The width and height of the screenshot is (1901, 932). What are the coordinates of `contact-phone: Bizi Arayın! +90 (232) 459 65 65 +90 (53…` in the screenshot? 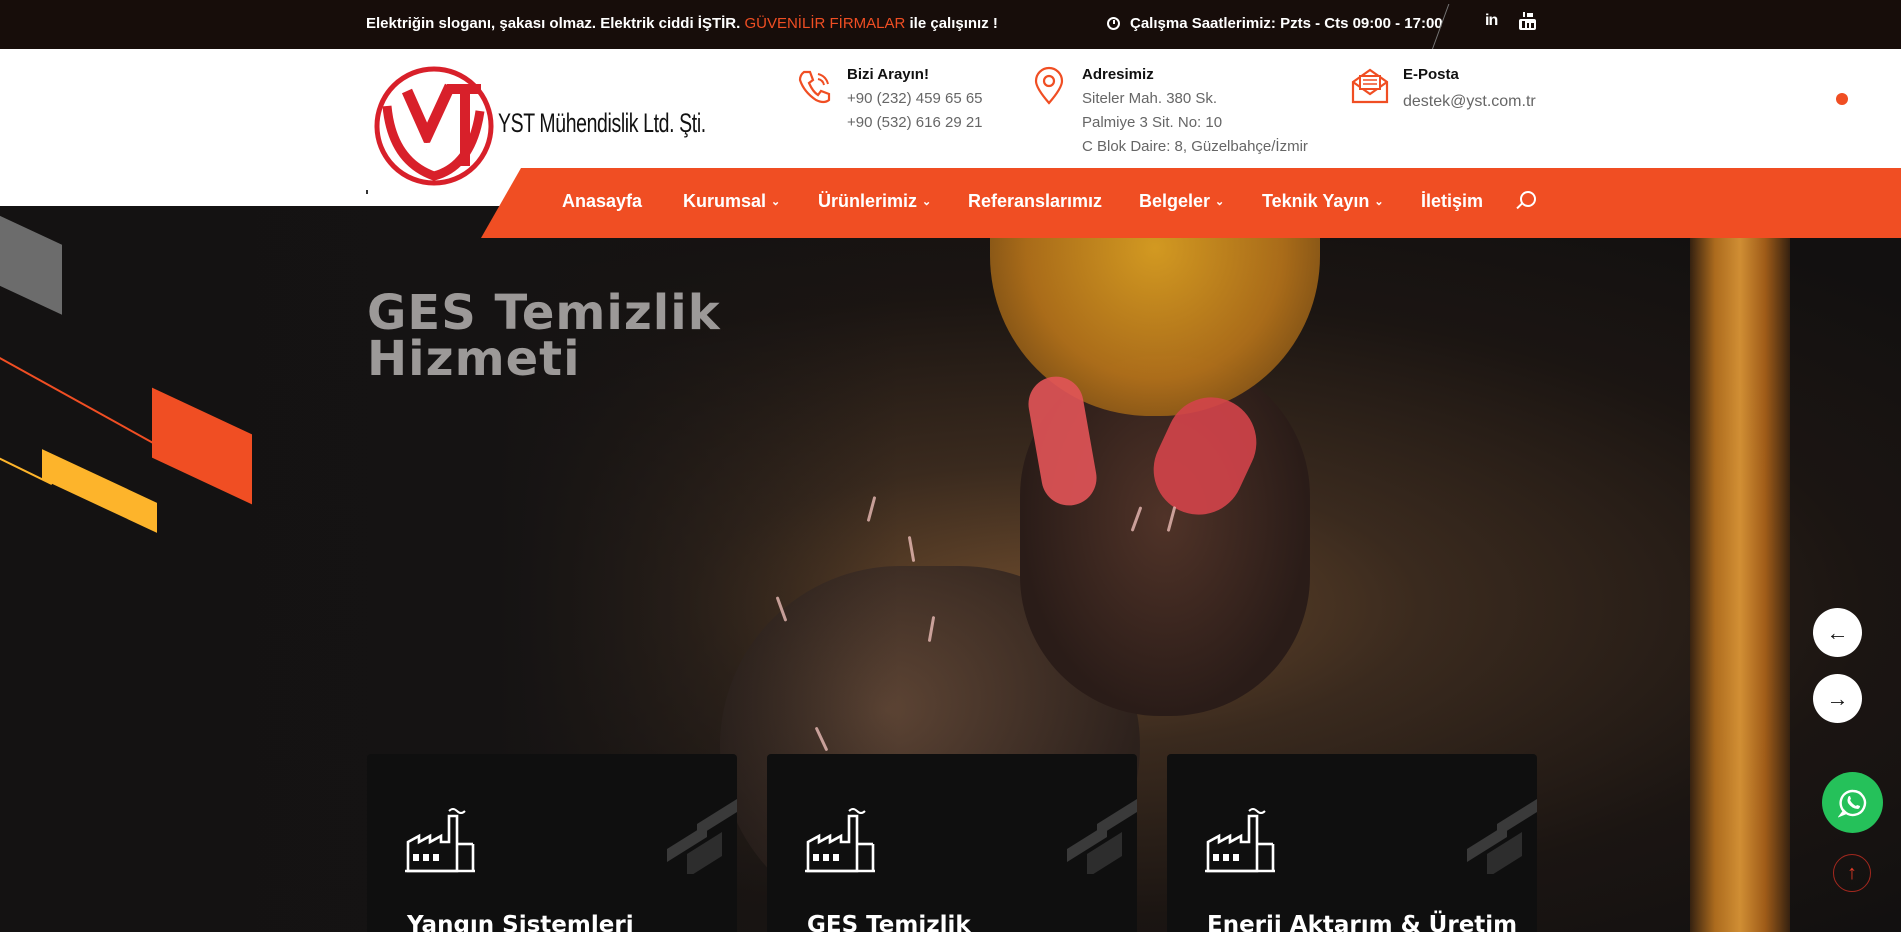 It's located at (890, 99).